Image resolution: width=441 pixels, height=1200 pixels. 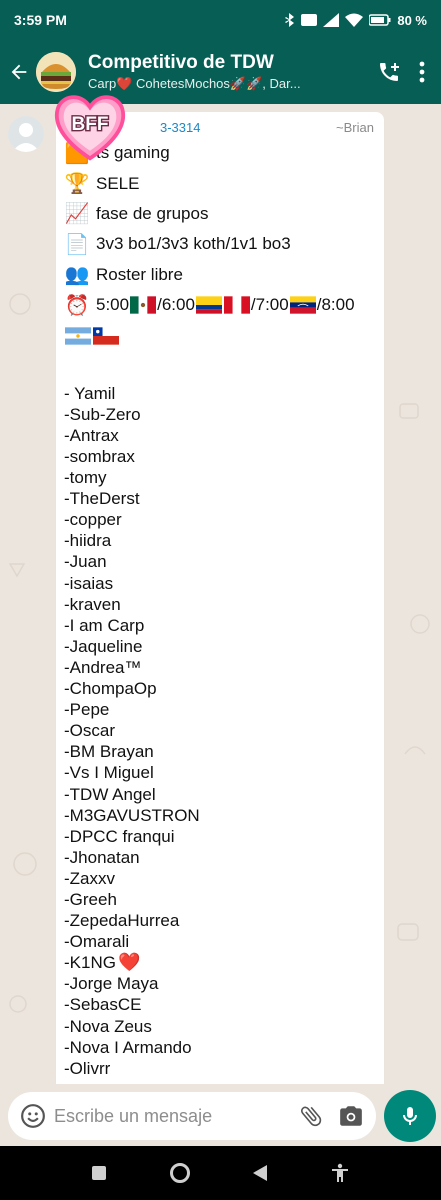 I want to click on roster-item: -copper, so click(x=93, y=520).